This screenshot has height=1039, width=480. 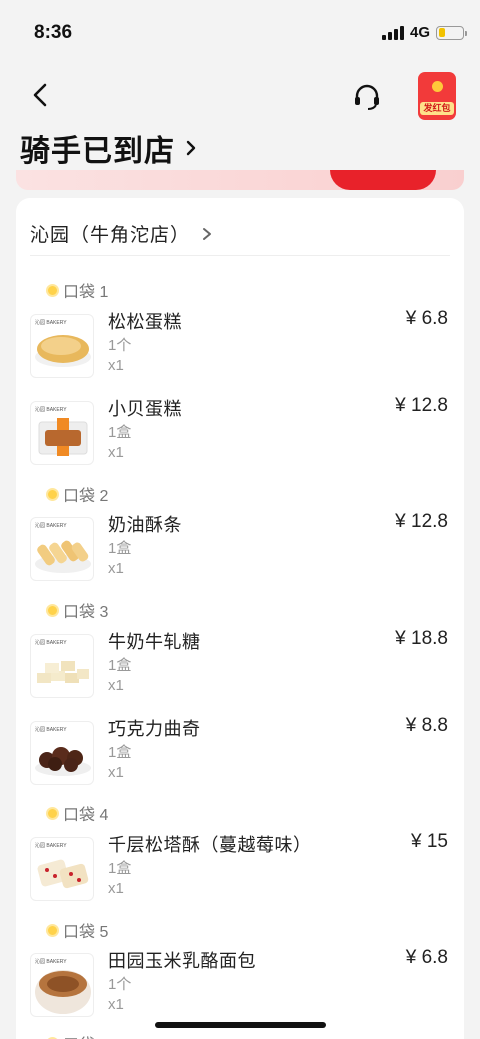 I want to click on bag-label: 口袋 6, so click(x=77, y=1035).